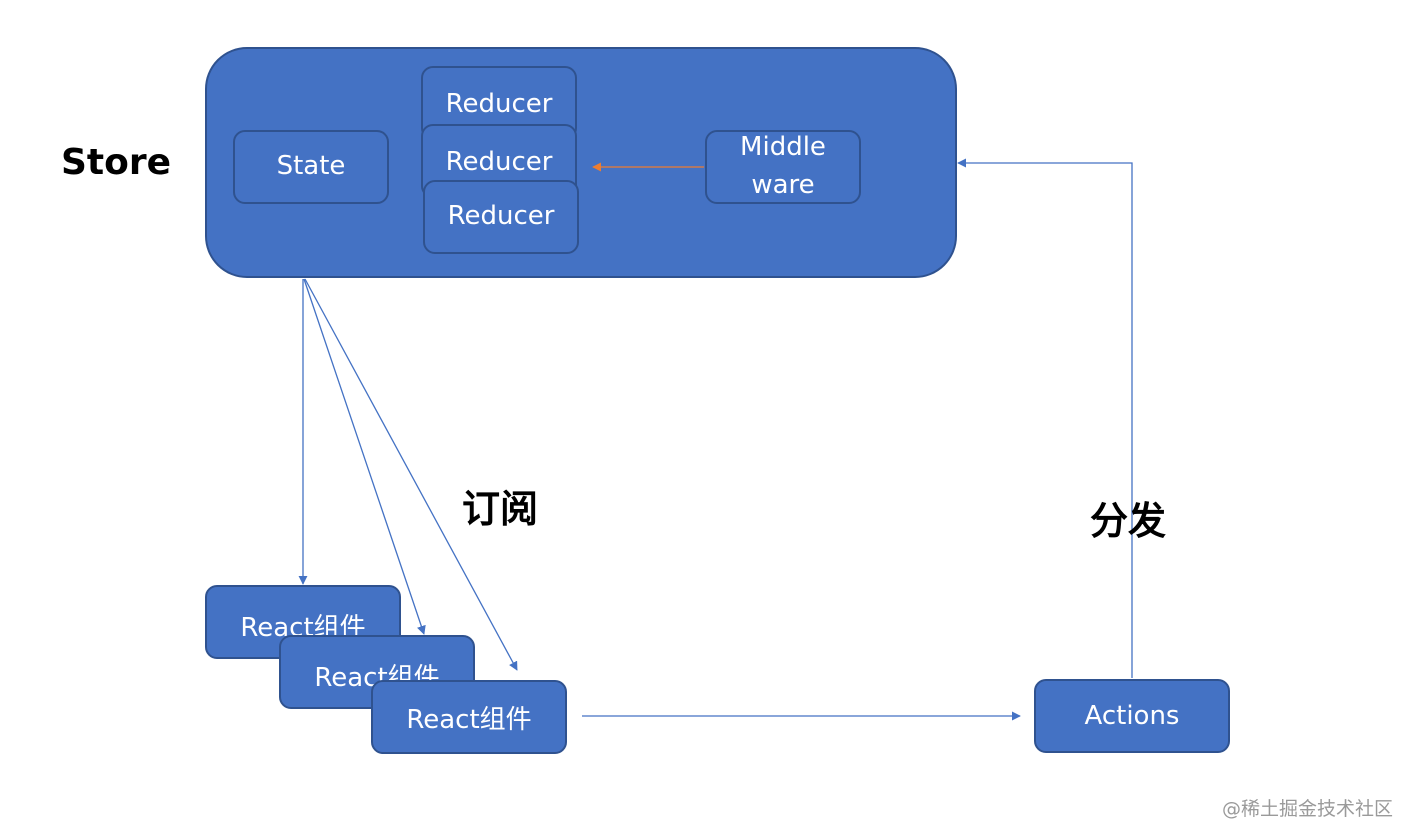 This screenshot has width=1408, height=840. I want to click on store-label: Store, so click(116, 162).